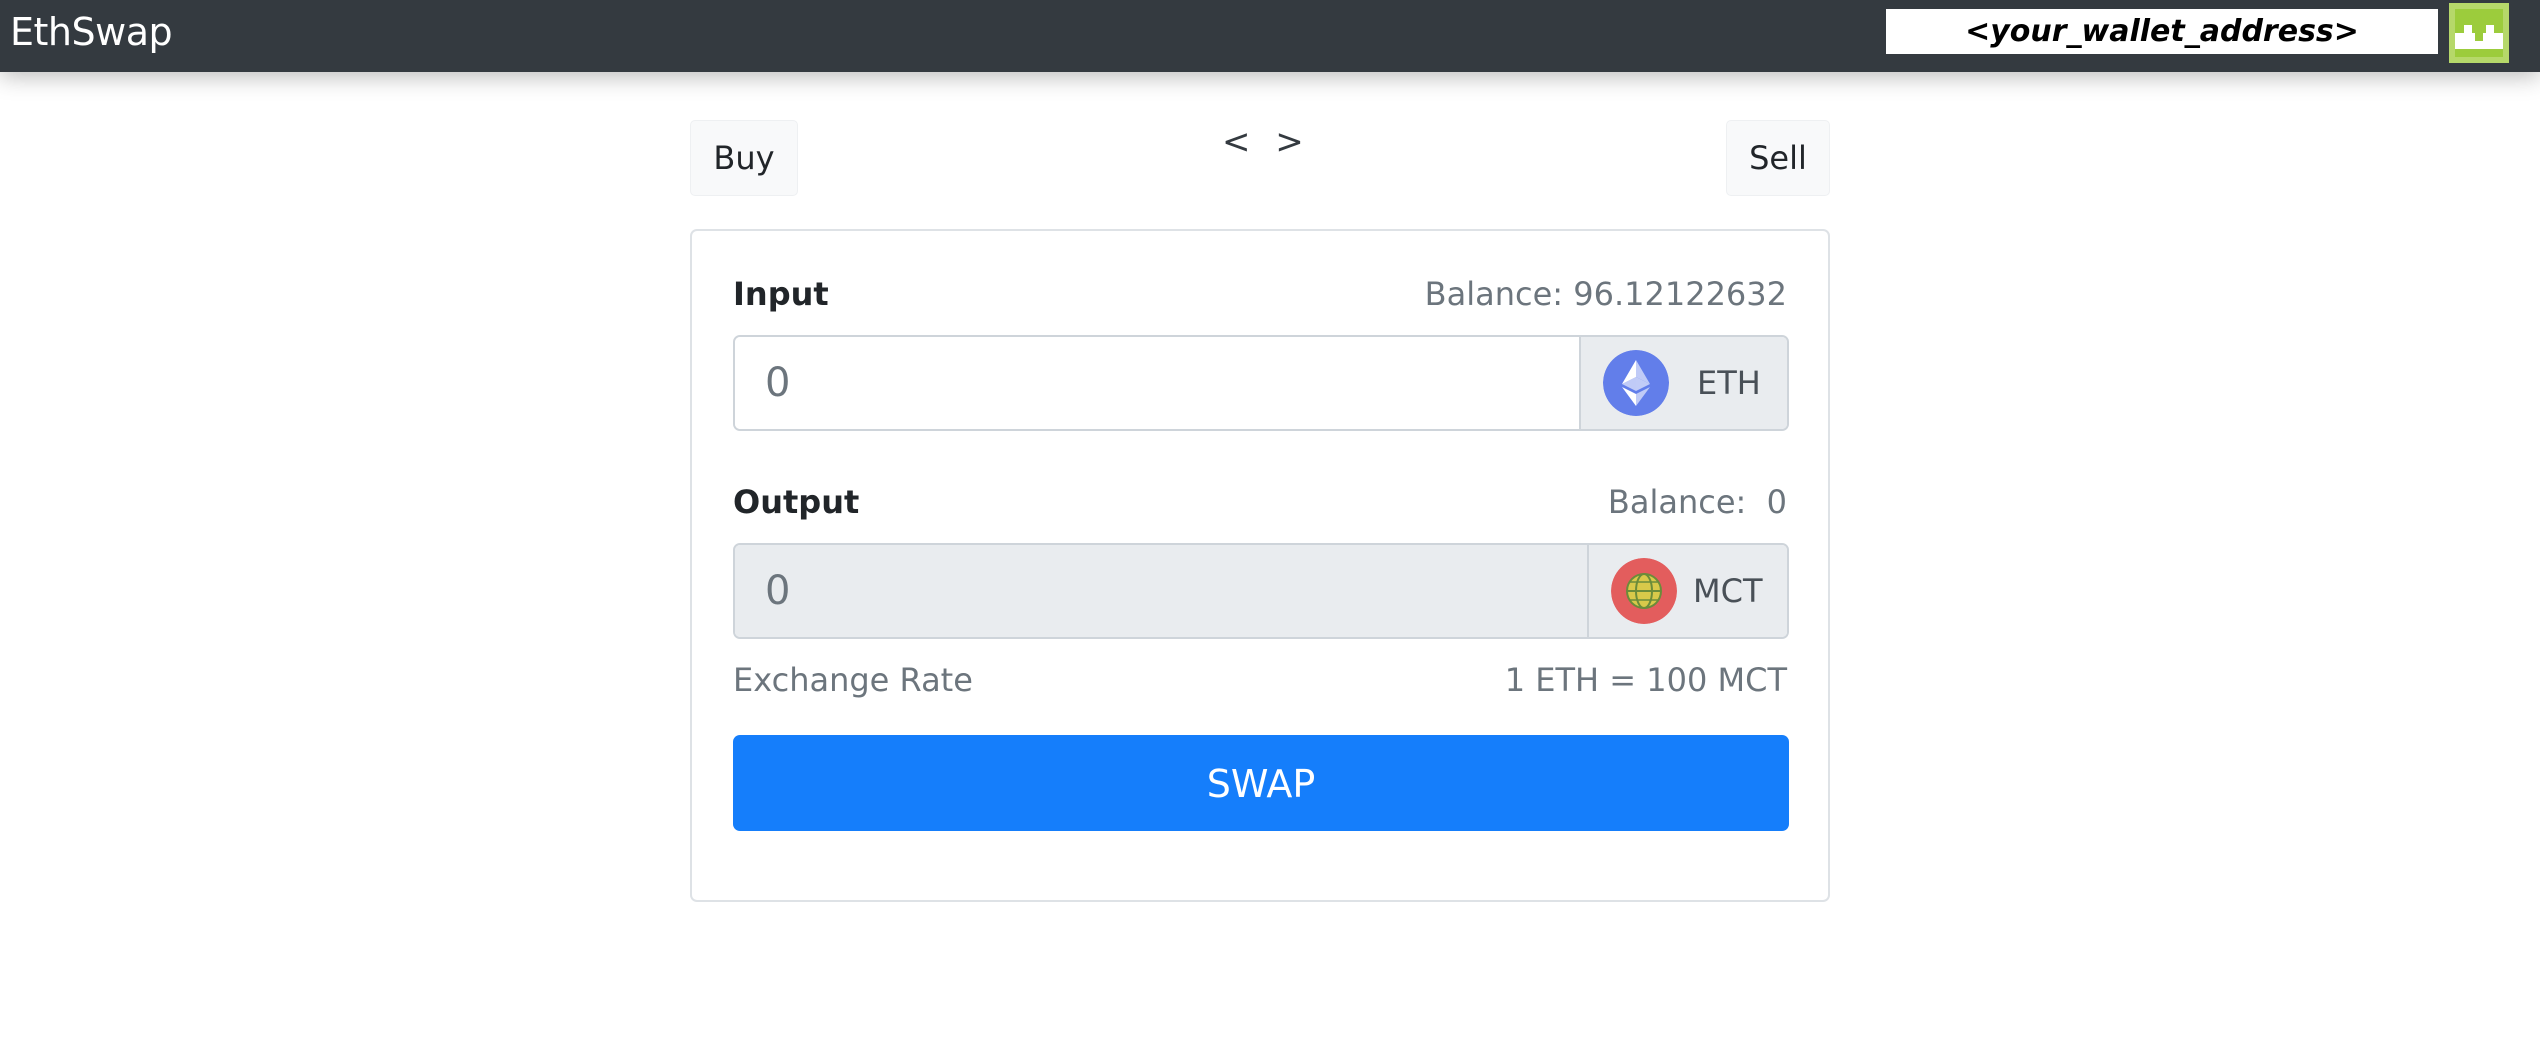 Image resolution: width=2540 pixels, height=1058 pixels. I want to click on output-group: MCT, so click(1261, 591).